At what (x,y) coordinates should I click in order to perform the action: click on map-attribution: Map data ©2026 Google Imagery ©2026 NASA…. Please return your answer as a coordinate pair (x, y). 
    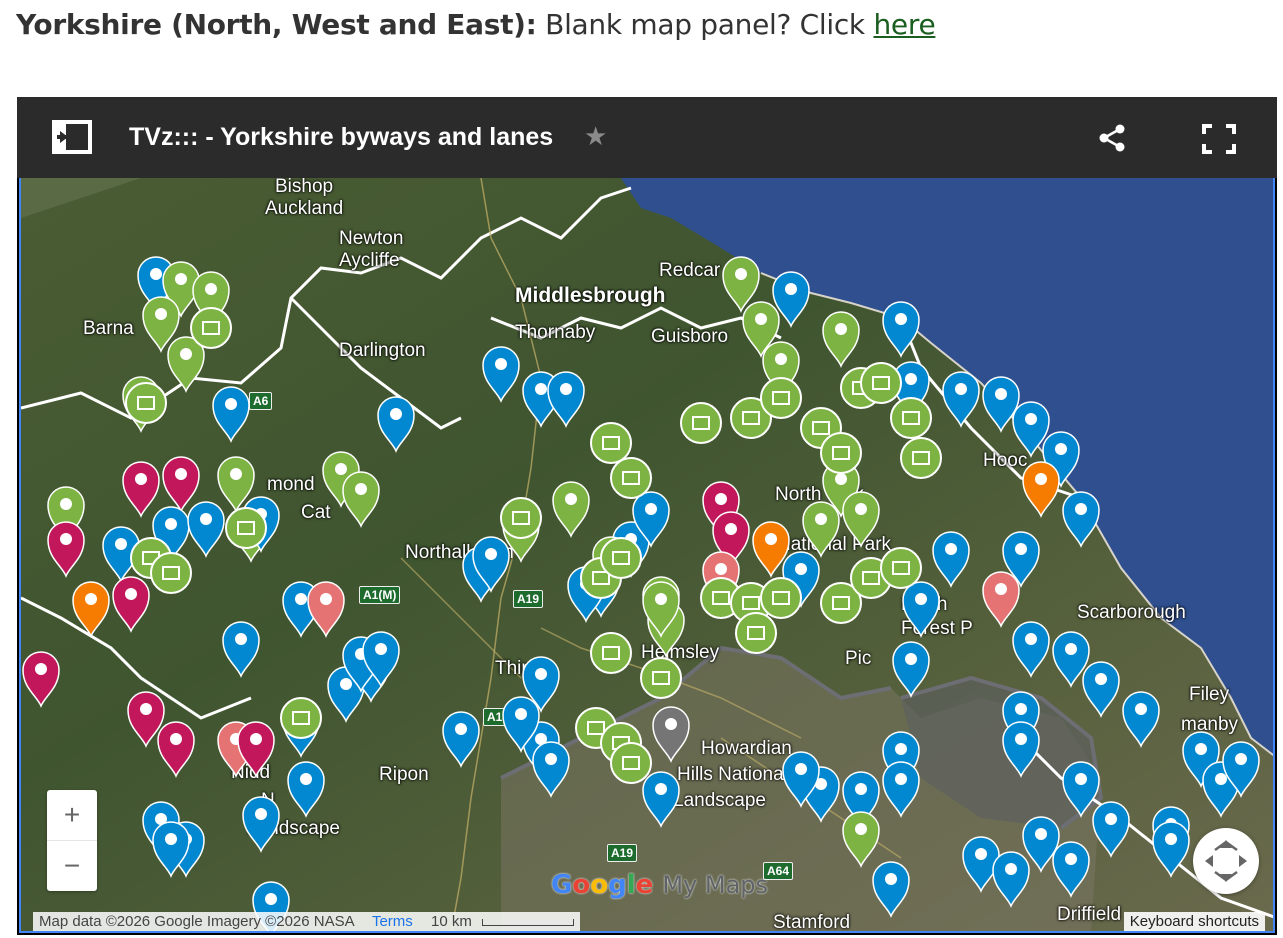
    Looking at the image, I should click on (307, 921).